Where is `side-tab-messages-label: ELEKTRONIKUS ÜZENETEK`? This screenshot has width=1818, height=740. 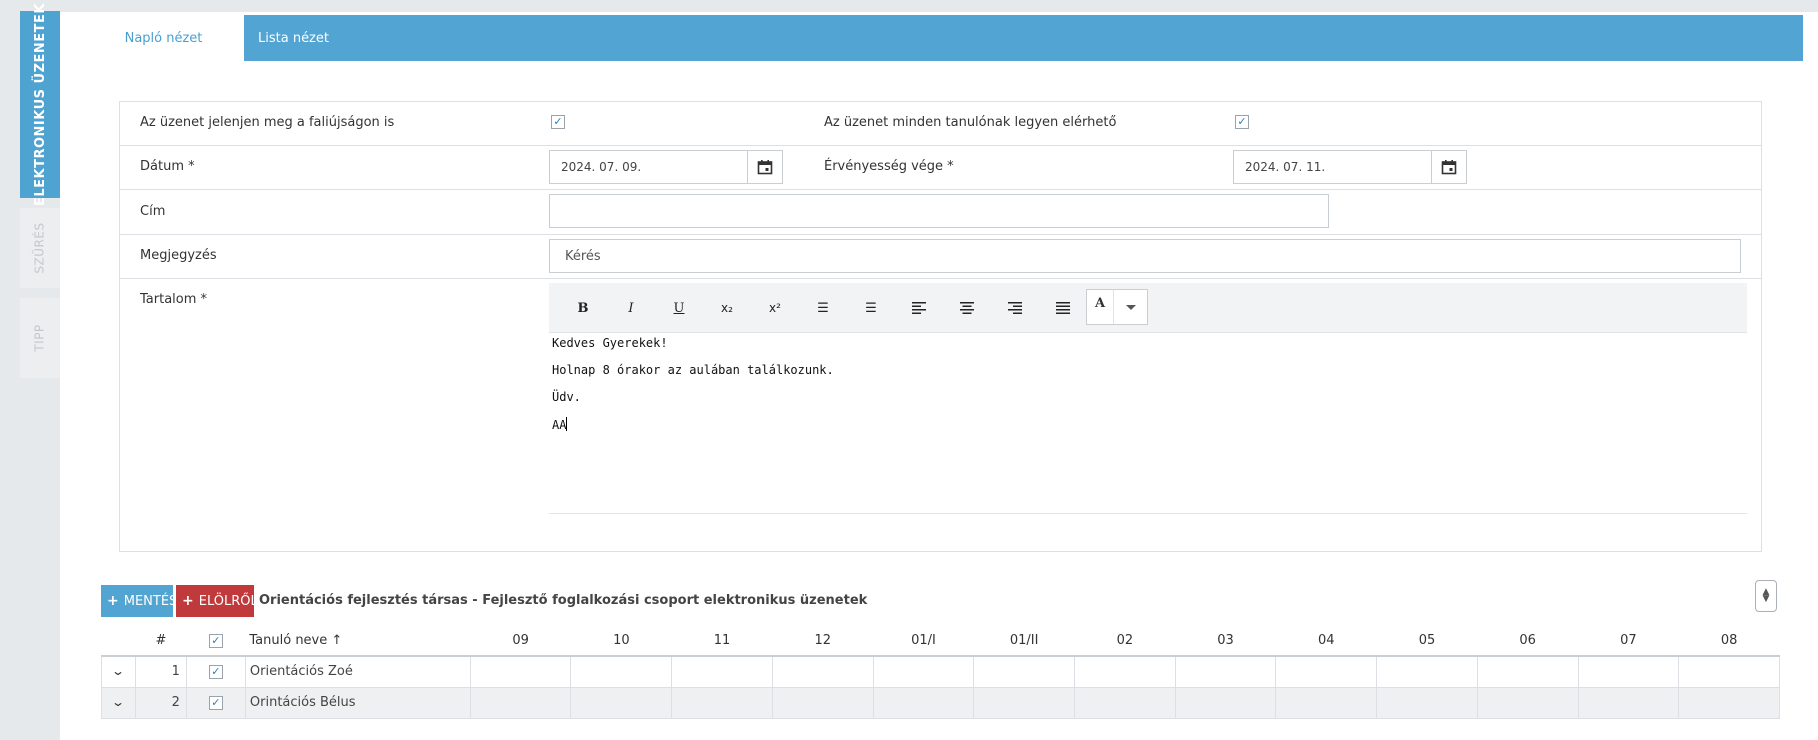
side-tab-messages-label: ELEKTRONIKUS ÜZENETEK is located at coordinates (40, 104).